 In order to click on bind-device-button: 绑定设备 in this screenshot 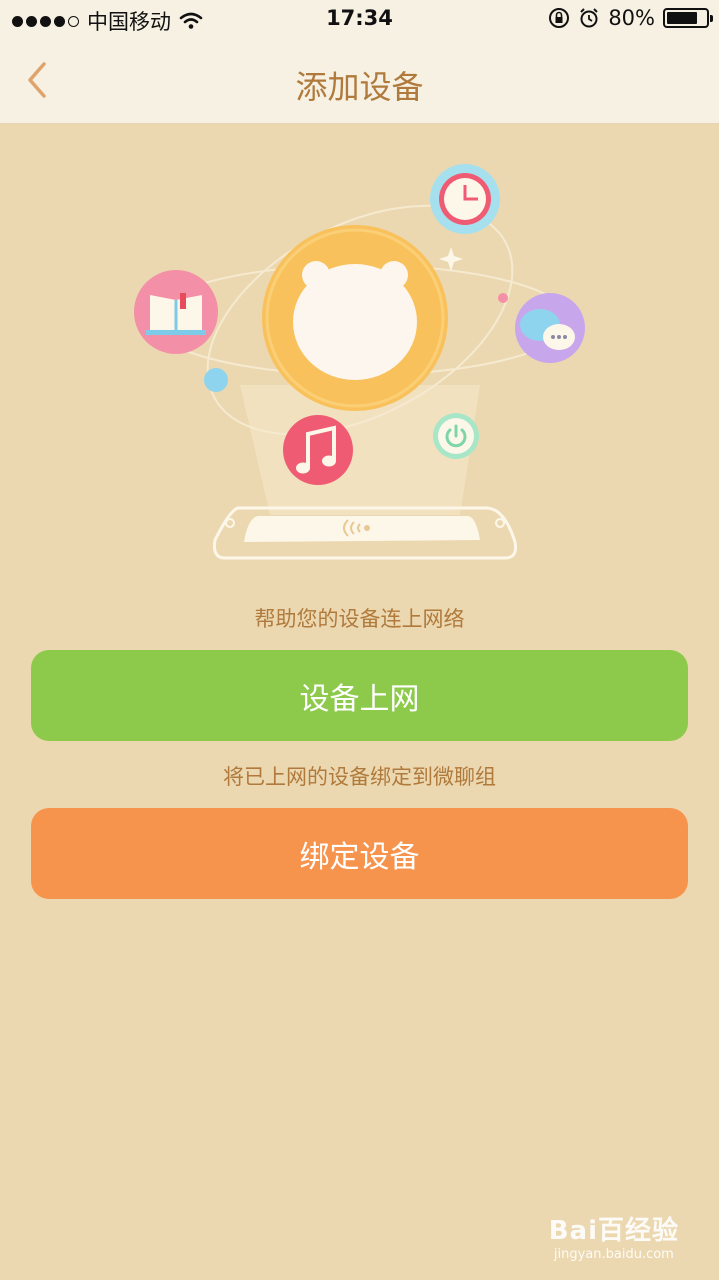, I will do `click(359, 853)`.